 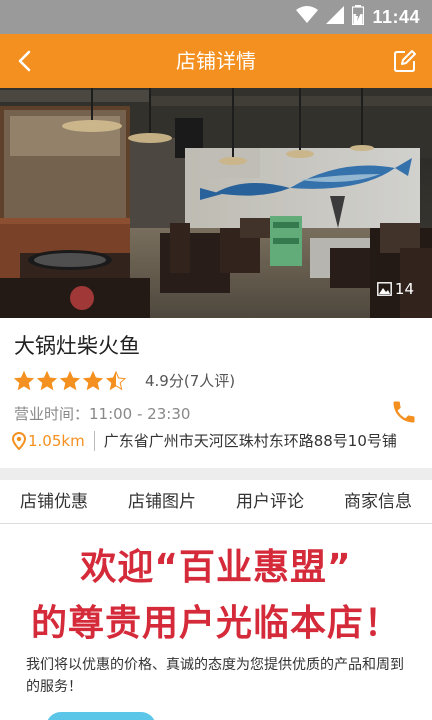 I want to click on rating-row: 4.9分(7人评), so click(x=124, y=380).